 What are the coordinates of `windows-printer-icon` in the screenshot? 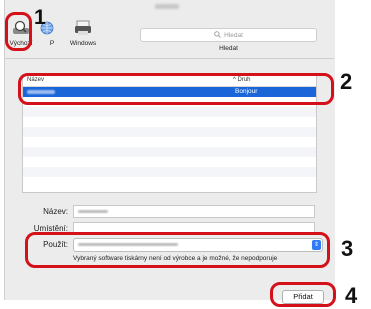 It's located at (83, 29).